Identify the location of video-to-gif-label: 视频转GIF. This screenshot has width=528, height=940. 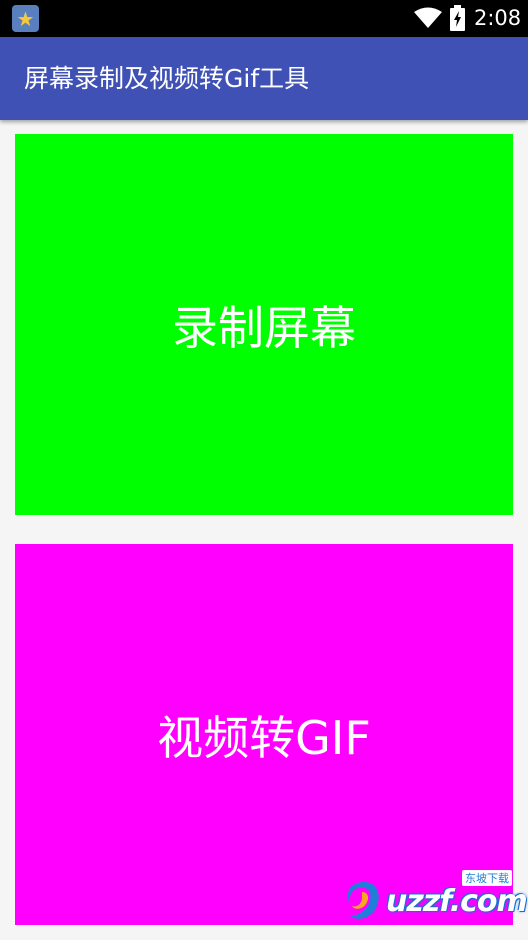
(264, 737).